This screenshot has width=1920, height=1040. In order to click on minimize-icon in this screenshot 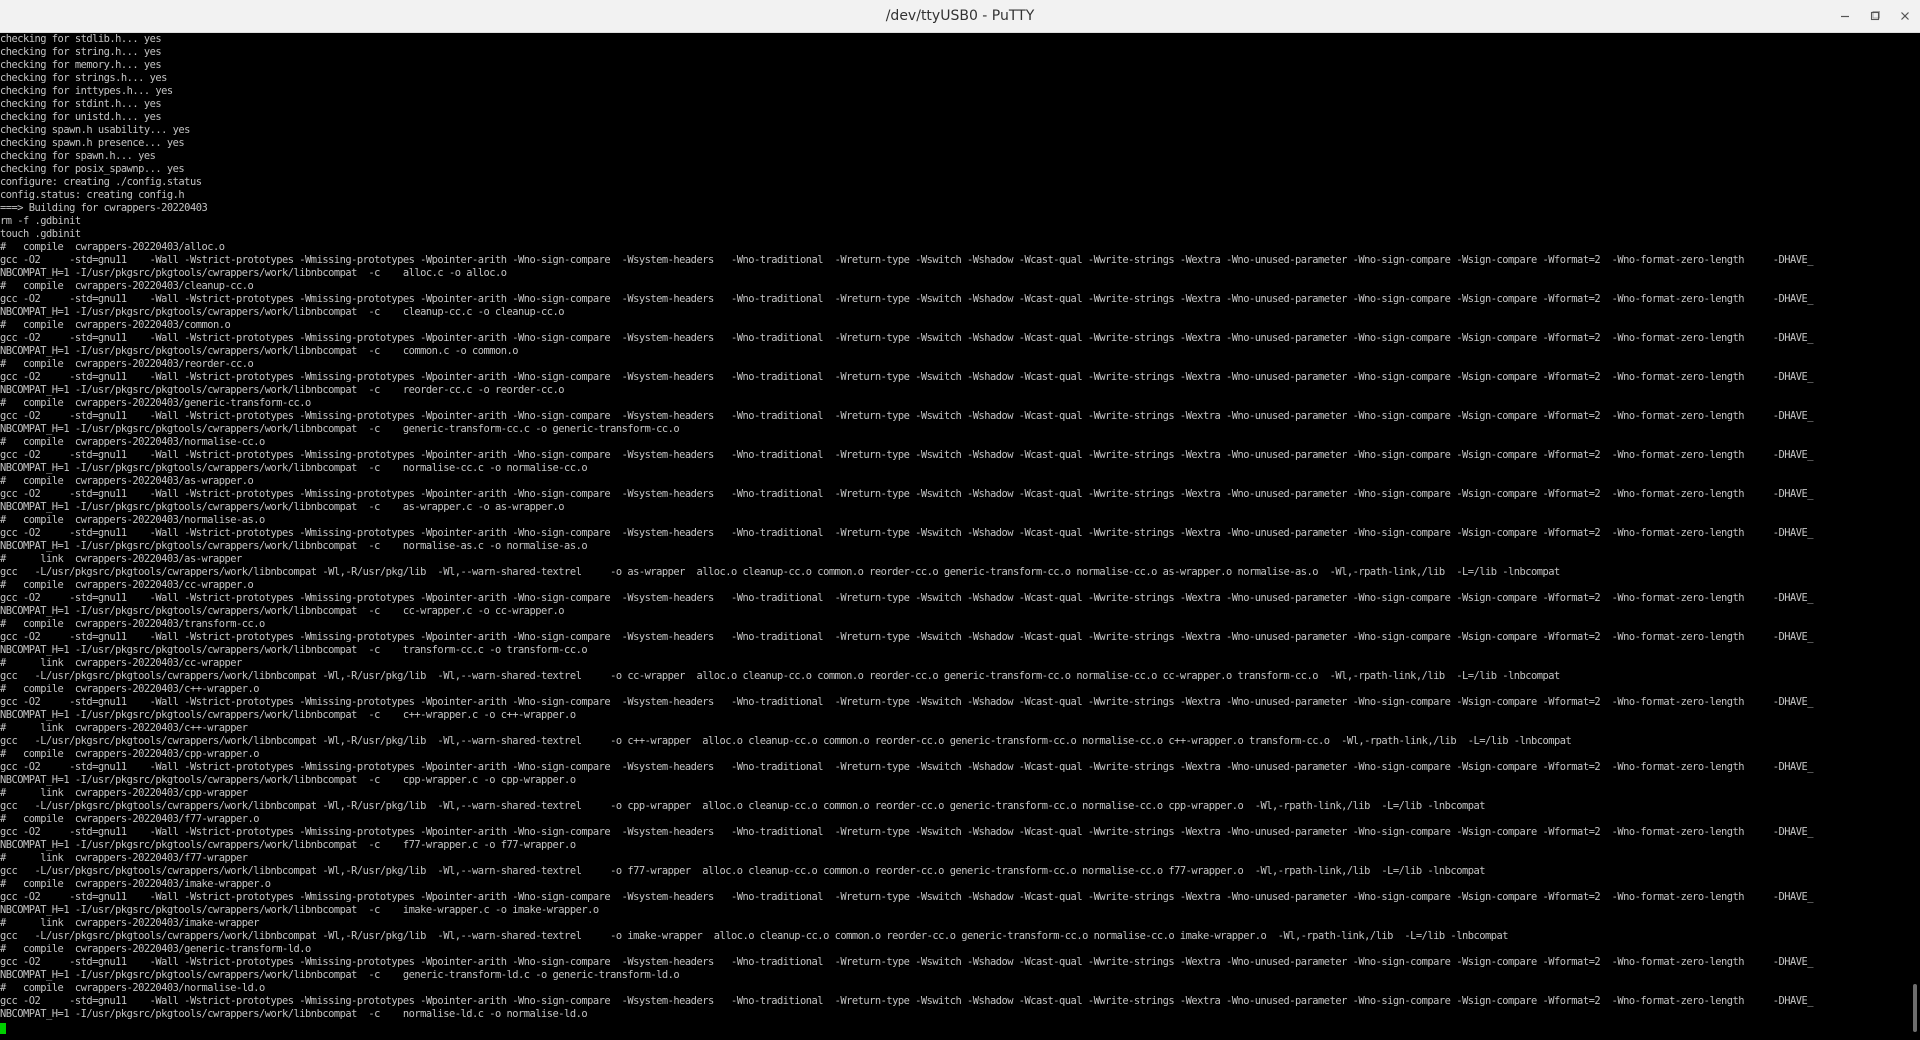, I will do `click(1845, 16)`.